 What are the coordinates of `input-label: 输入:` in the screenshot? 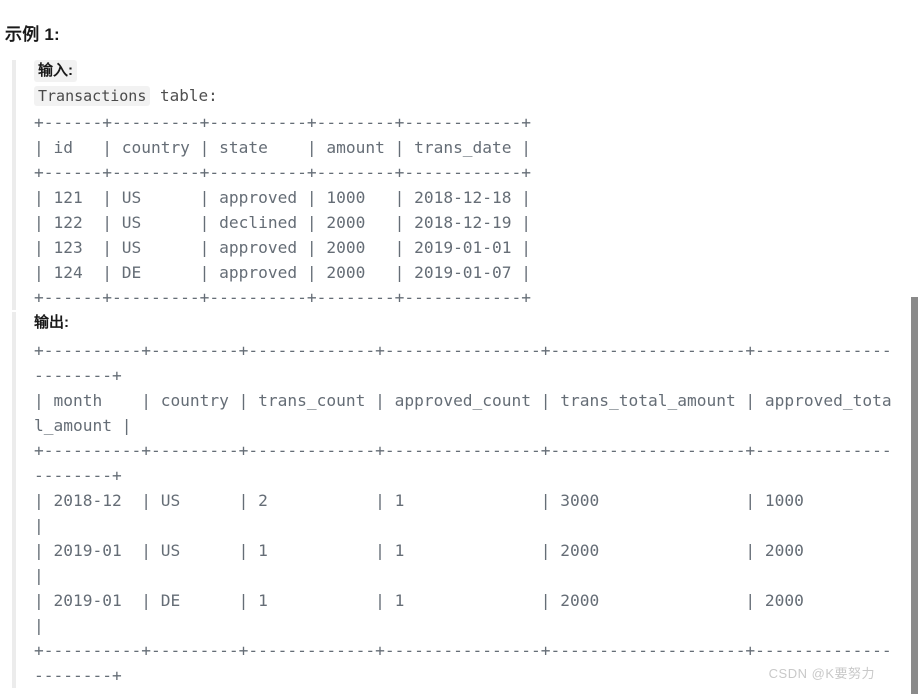 It's located at (55, 71).